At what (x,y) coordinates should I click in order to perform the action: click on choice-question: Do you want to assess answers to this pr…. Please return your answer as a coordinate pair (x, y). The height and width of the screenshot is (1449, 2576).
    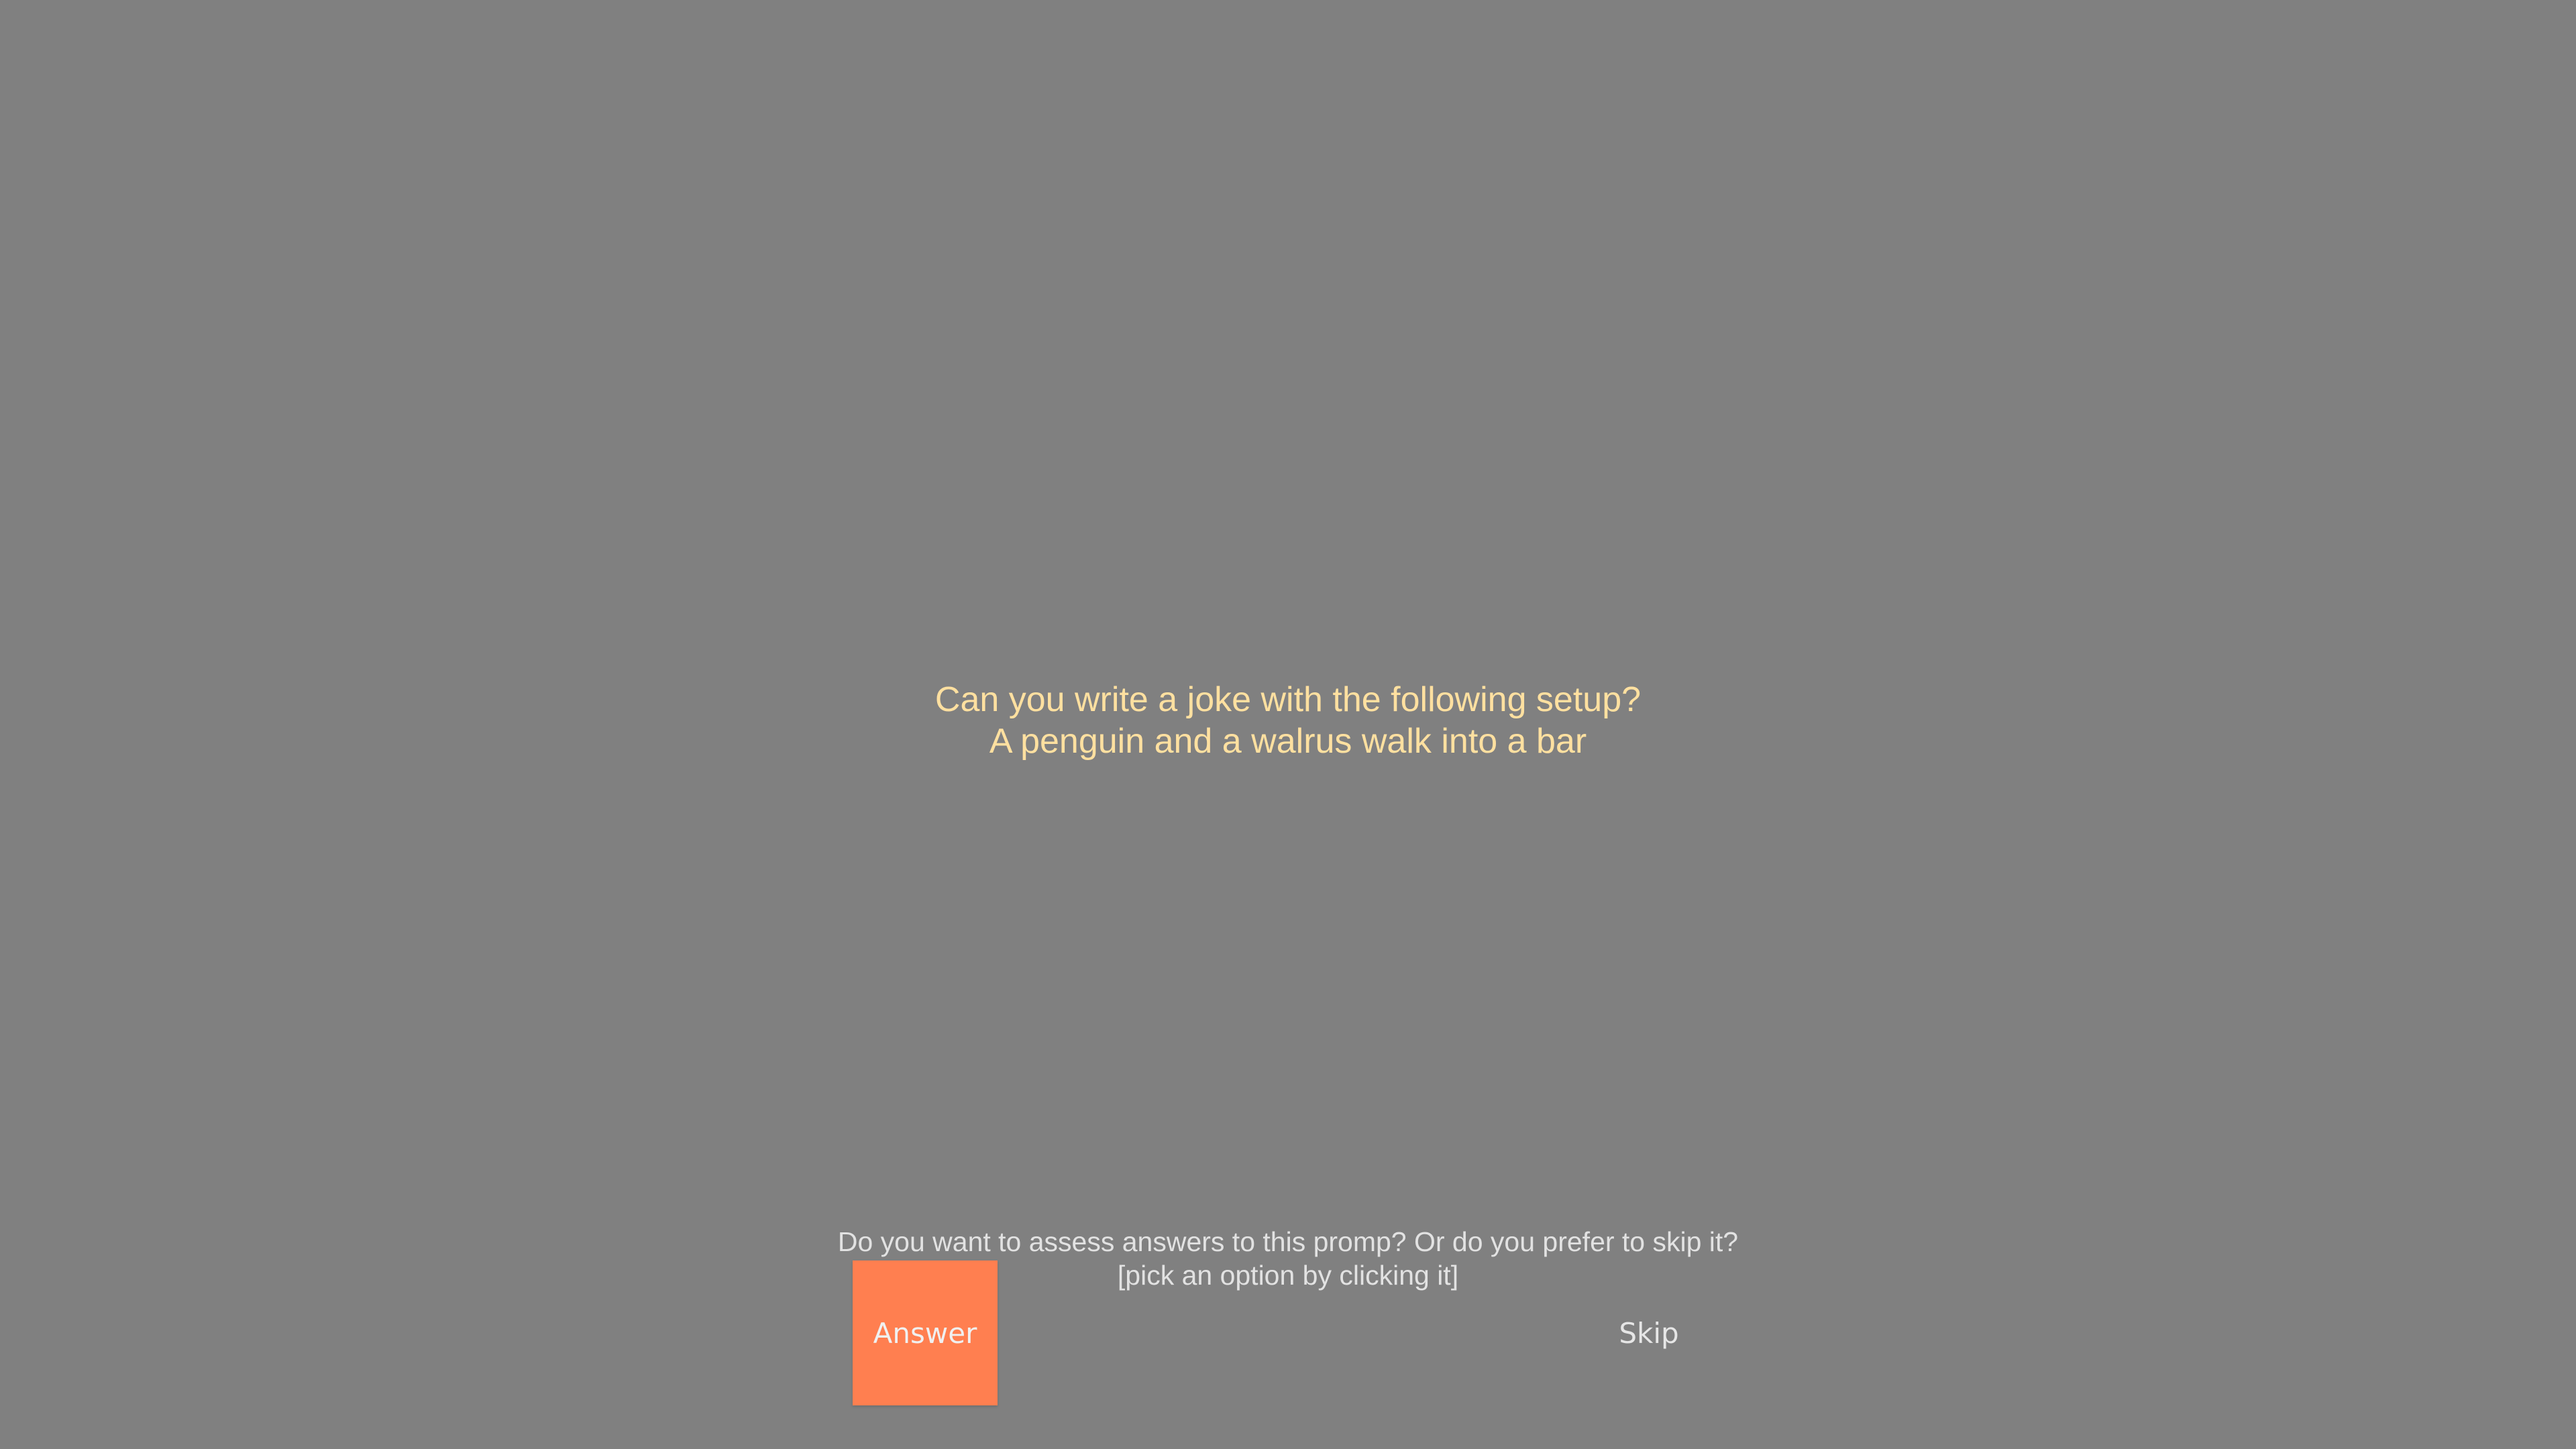
    Looking at the image, I should click on (1288, 1258).